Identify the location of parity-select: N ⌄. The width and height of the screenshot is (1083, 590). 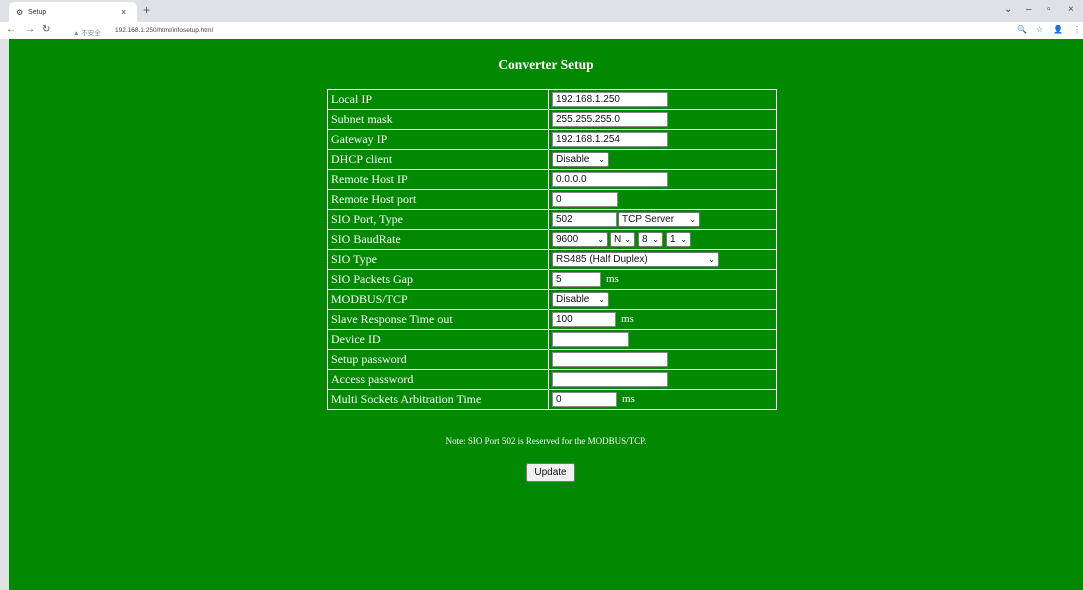
(622, 239).